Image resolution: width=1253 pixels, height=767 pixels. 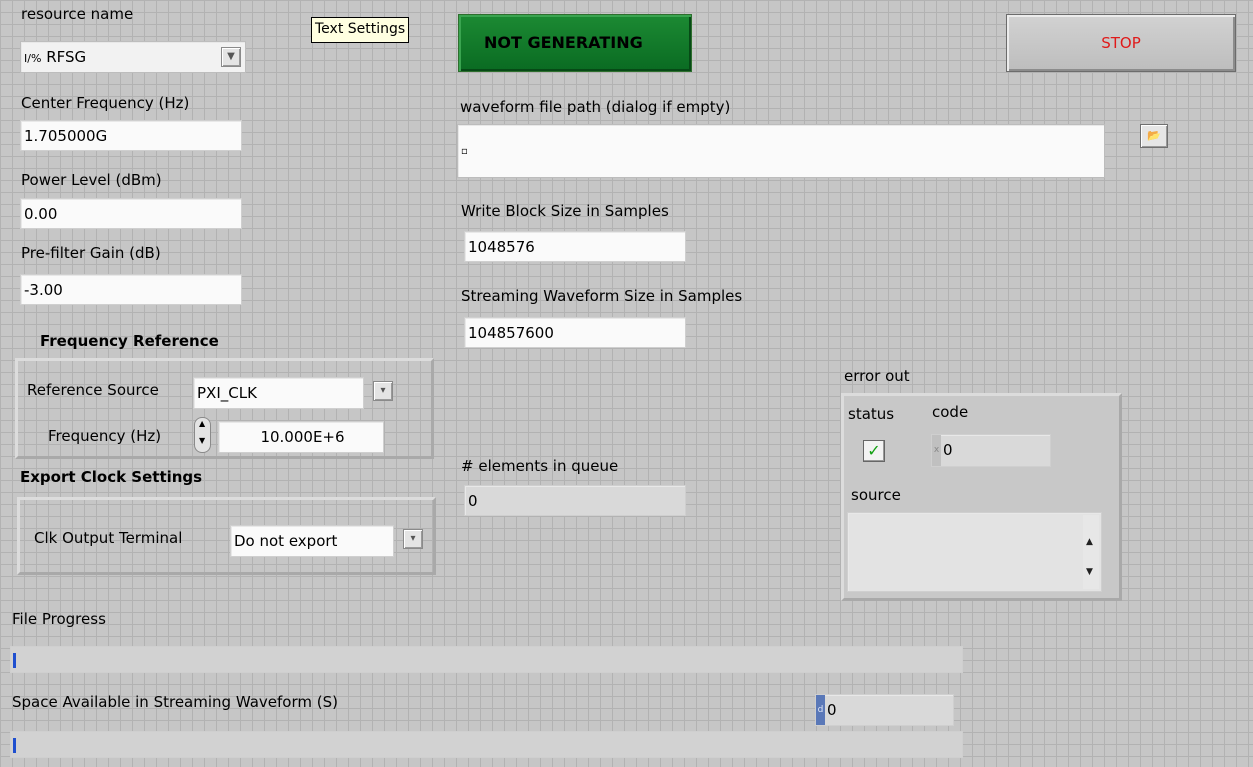 I want to click on clk-output-terminal-dropdown: ▾, so click(x=413, y=539).